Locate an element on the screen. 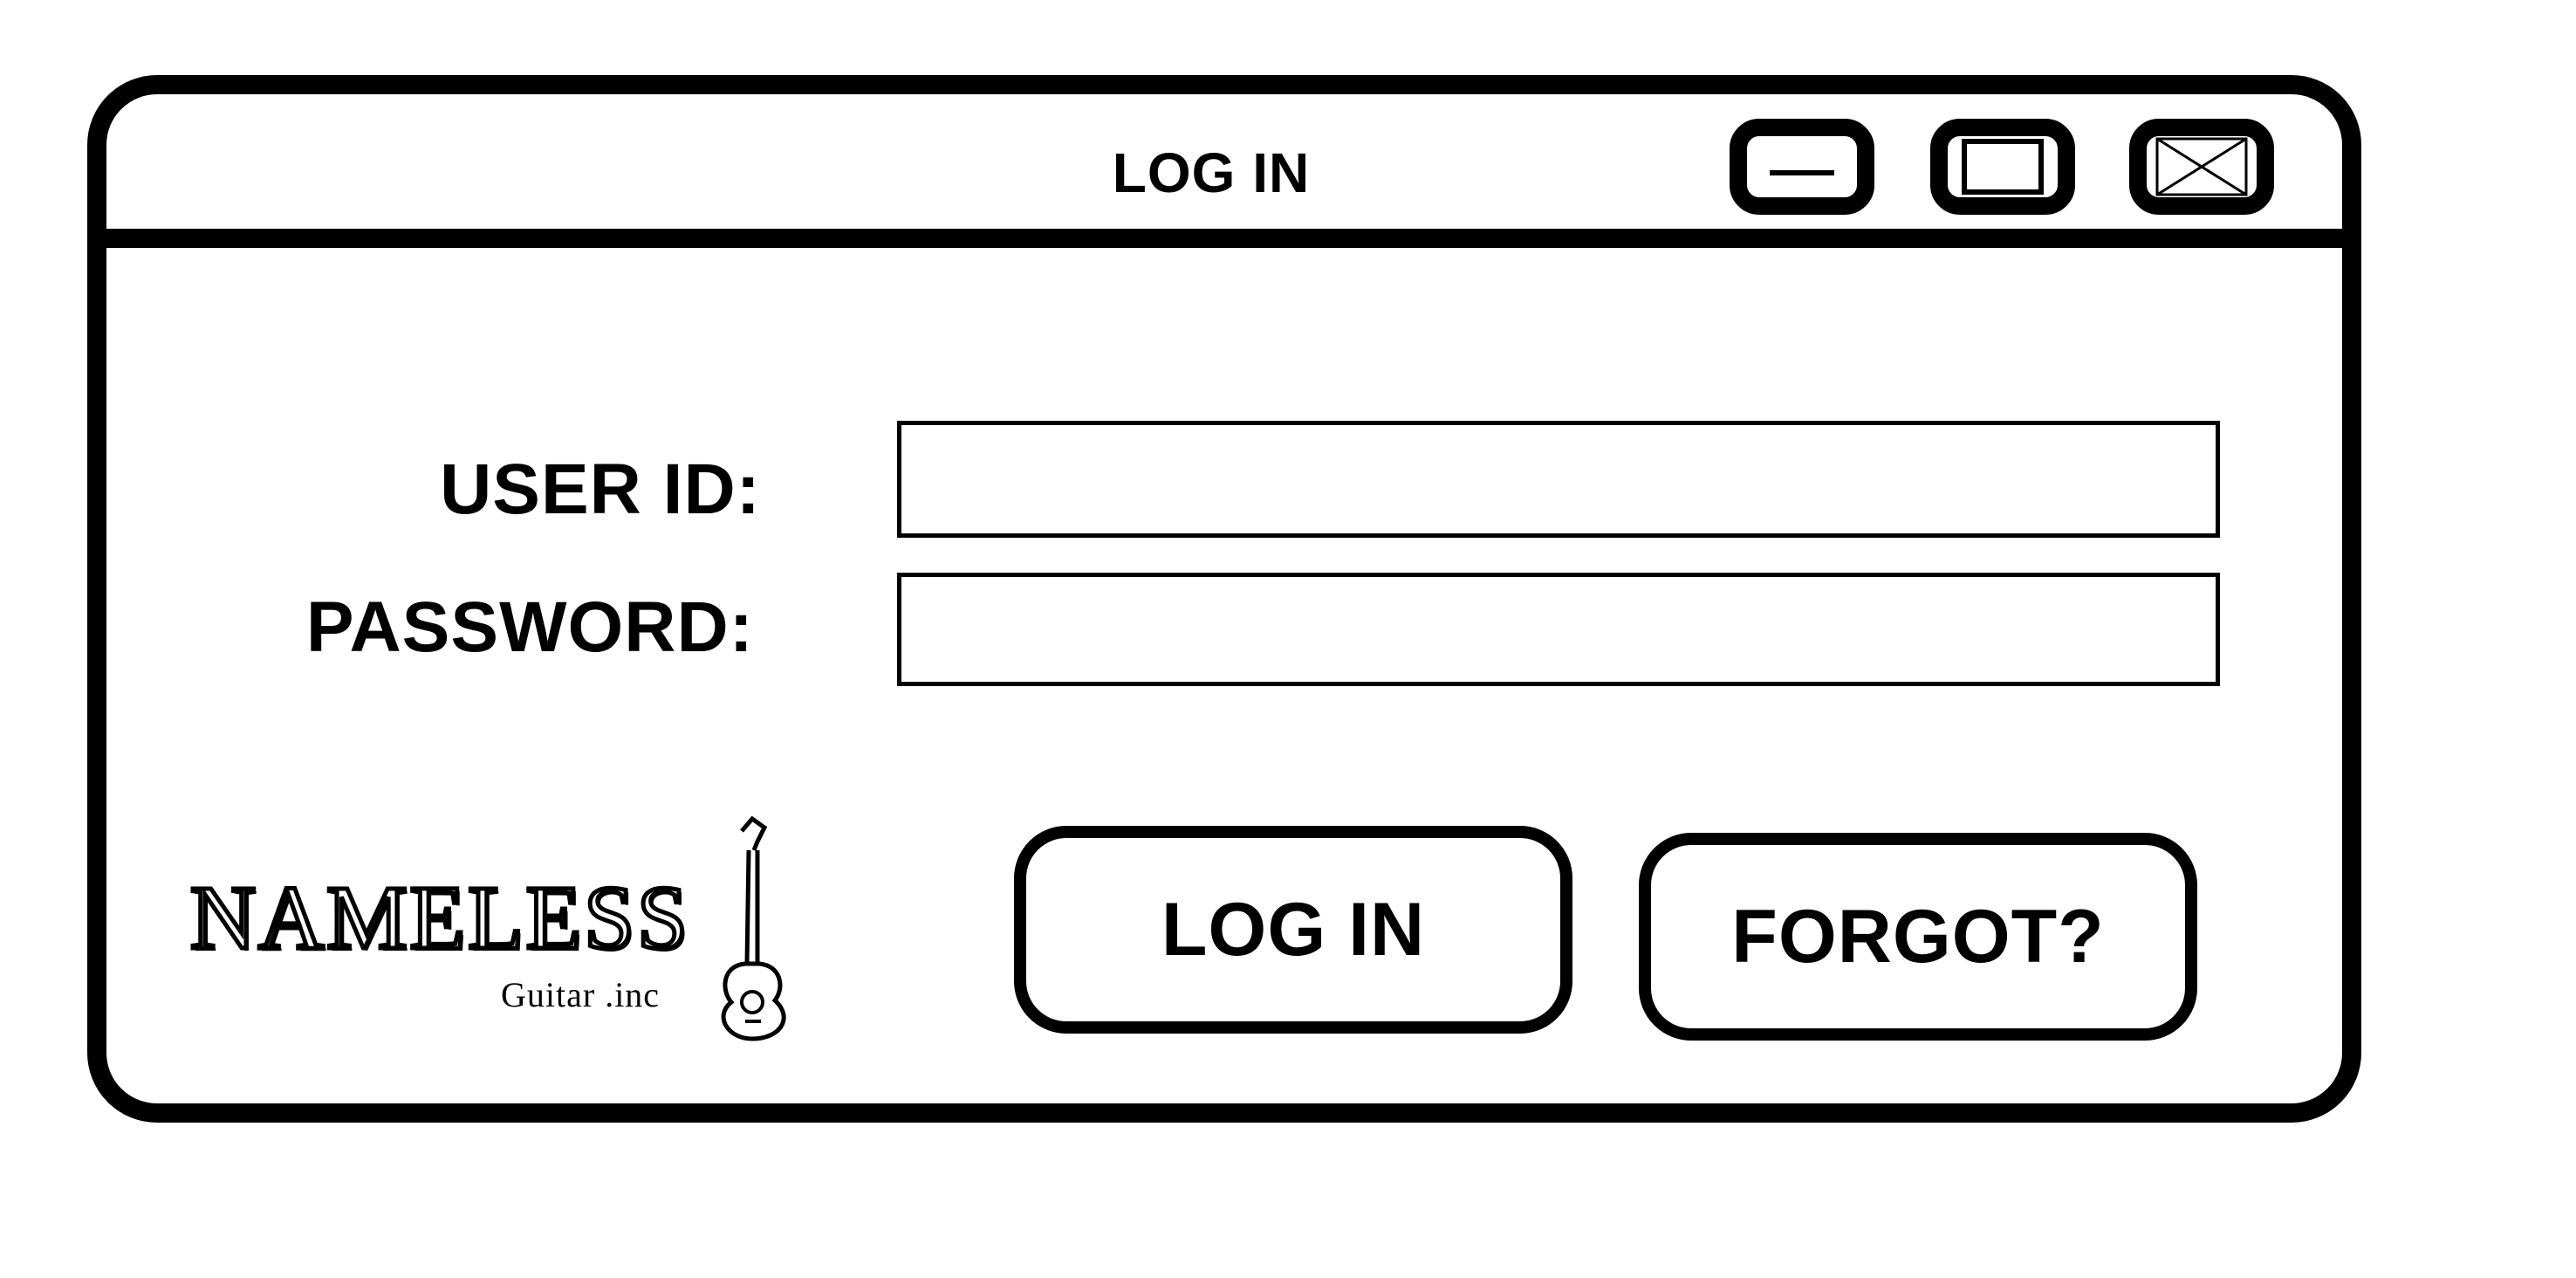  maximize-button is located at coordinates (2003, 167).